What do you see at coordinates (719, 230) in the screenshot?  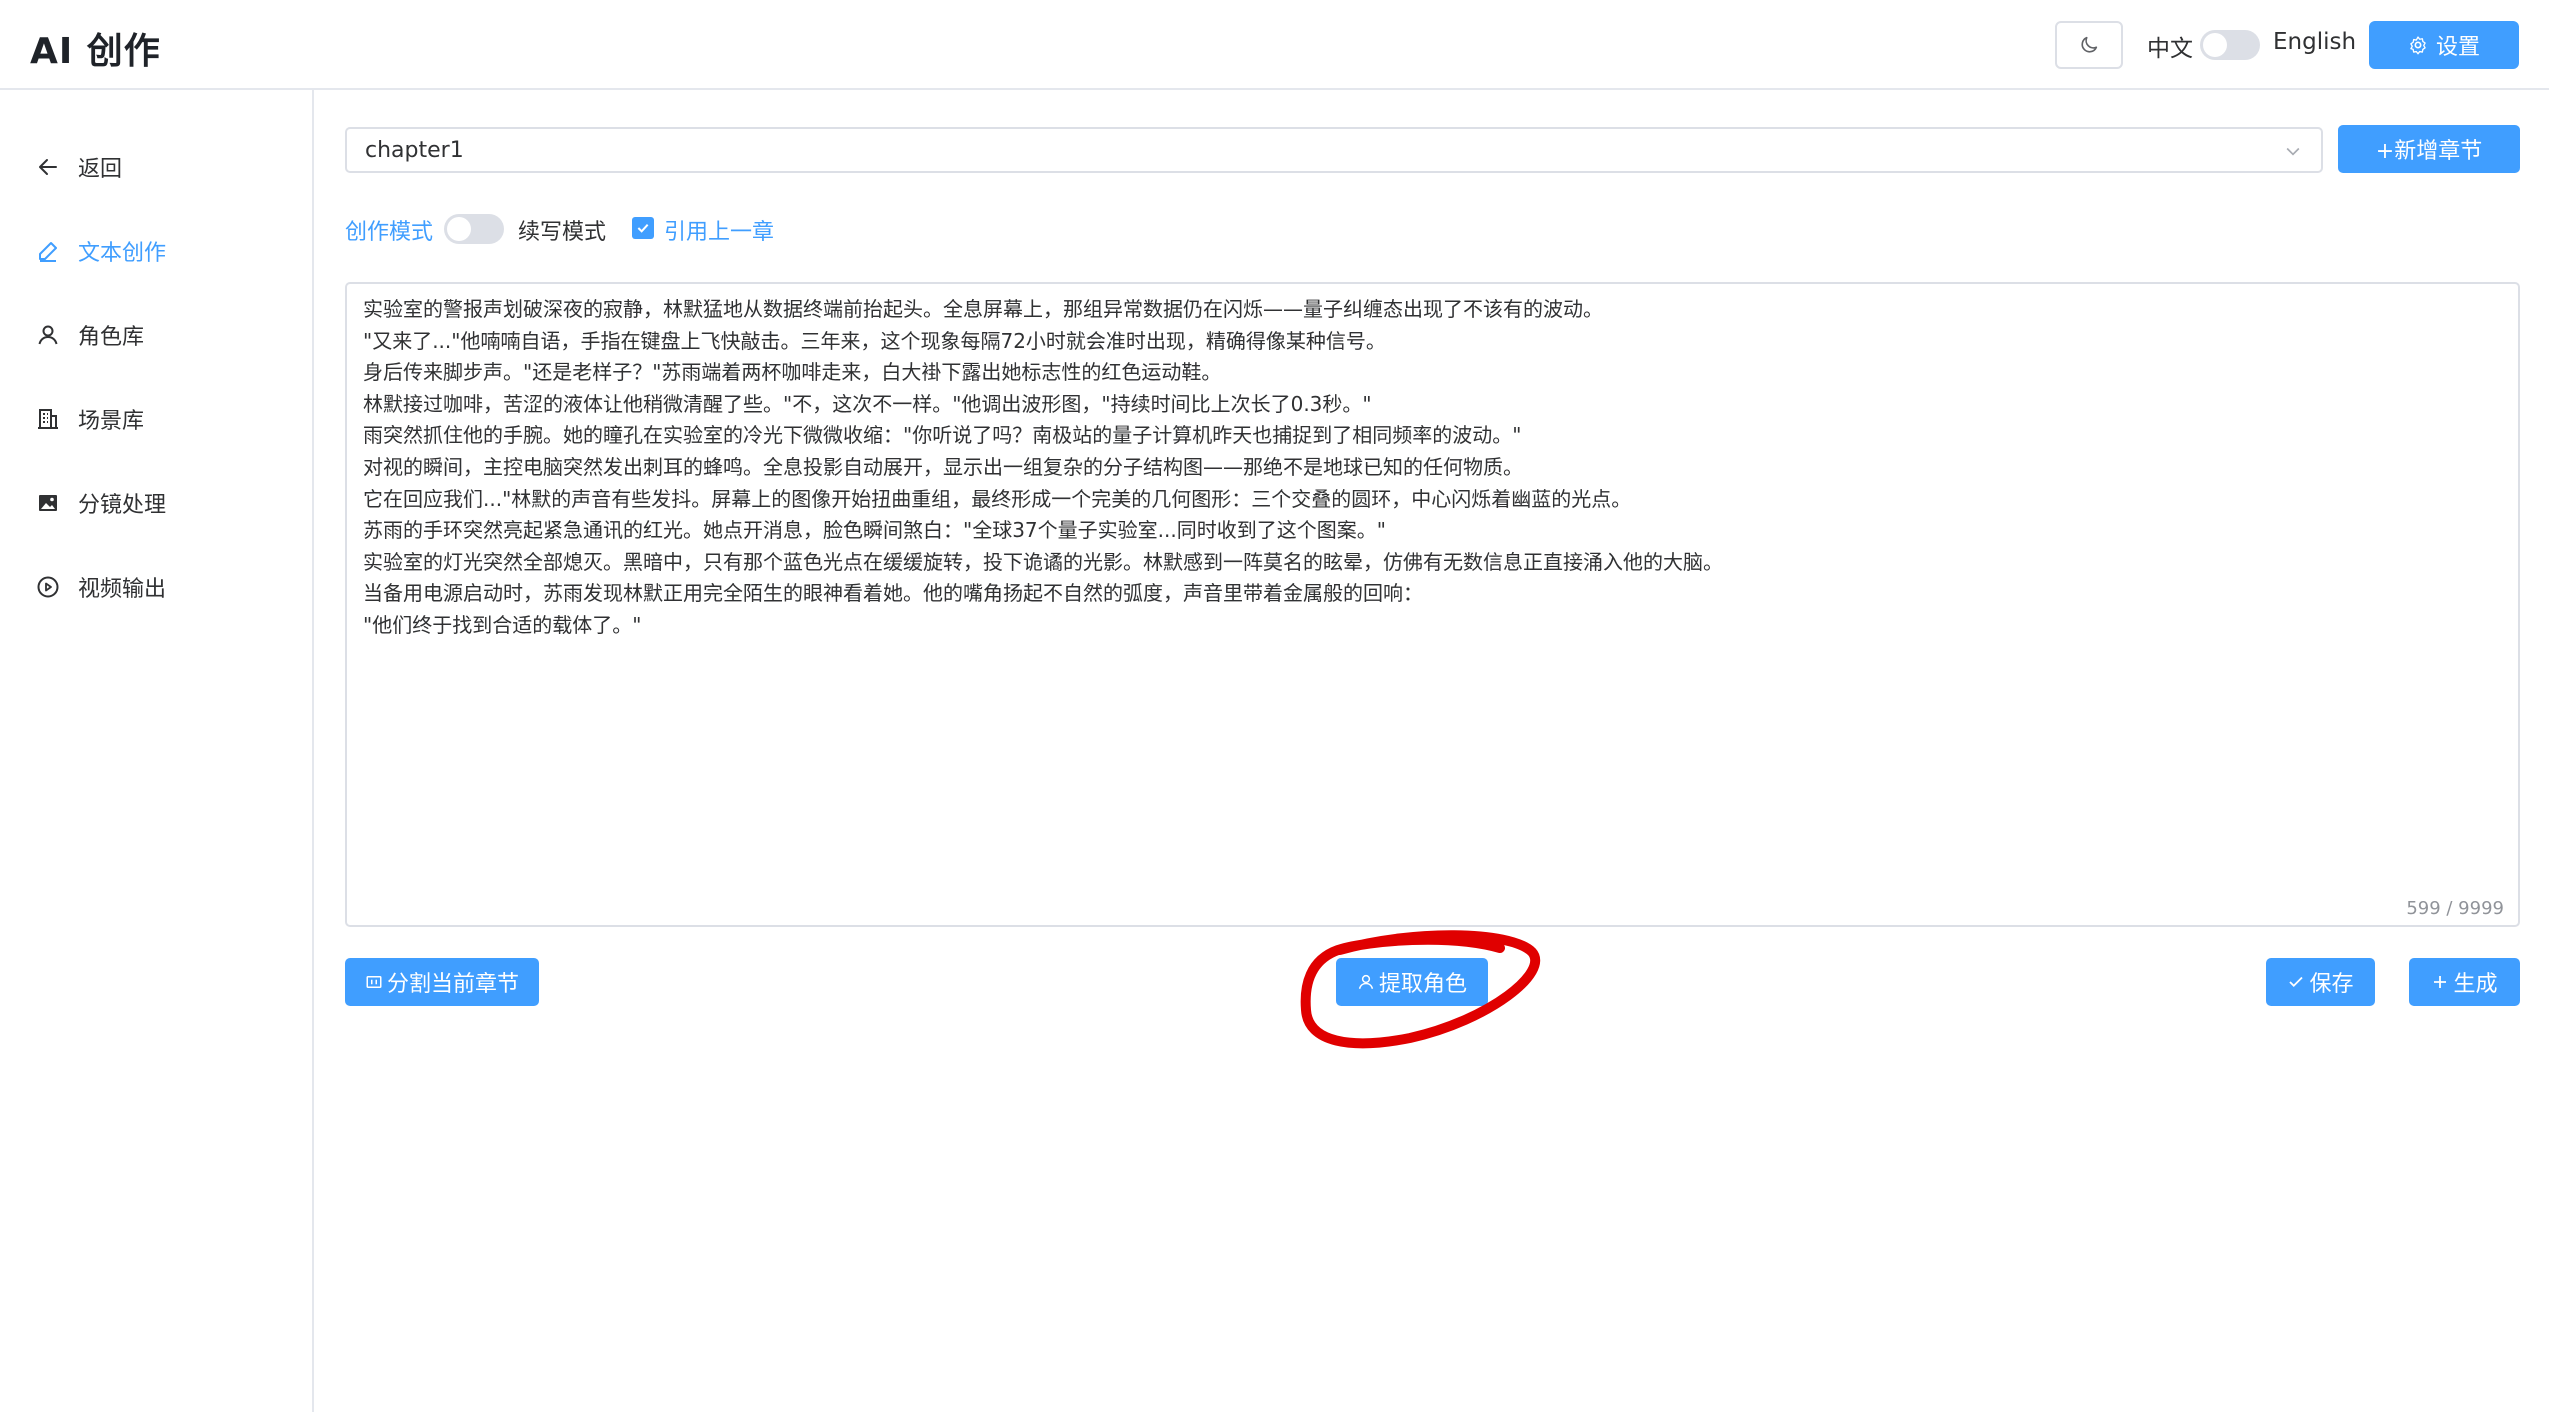 I see `reference-previous-label: 引用上一章` at bounding box center [719, 230].